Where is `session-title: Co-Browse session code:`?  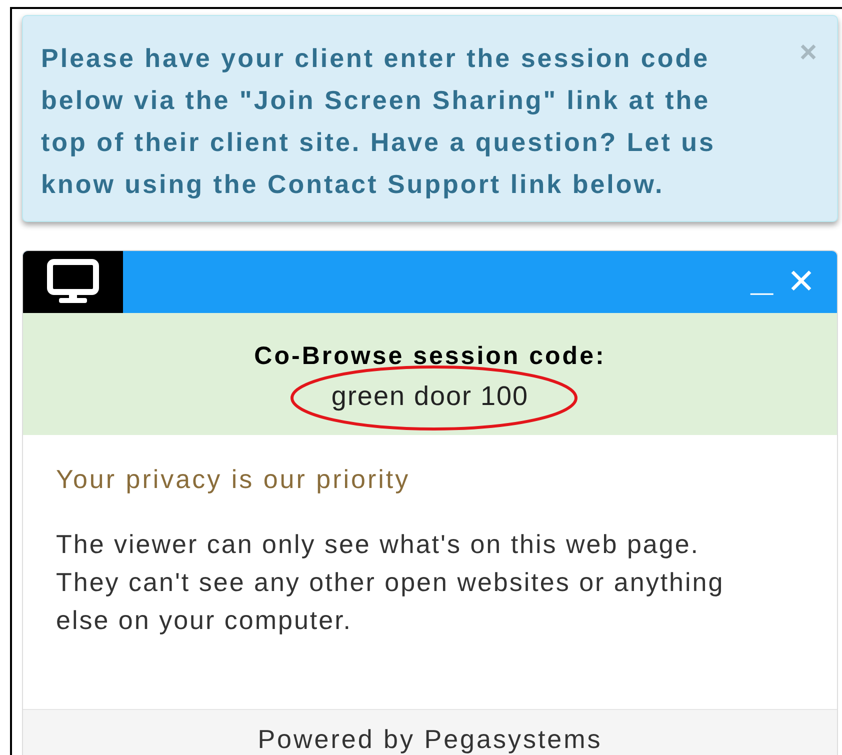 session-title: Co-Browse session code: is located at coordinates (430, 356).